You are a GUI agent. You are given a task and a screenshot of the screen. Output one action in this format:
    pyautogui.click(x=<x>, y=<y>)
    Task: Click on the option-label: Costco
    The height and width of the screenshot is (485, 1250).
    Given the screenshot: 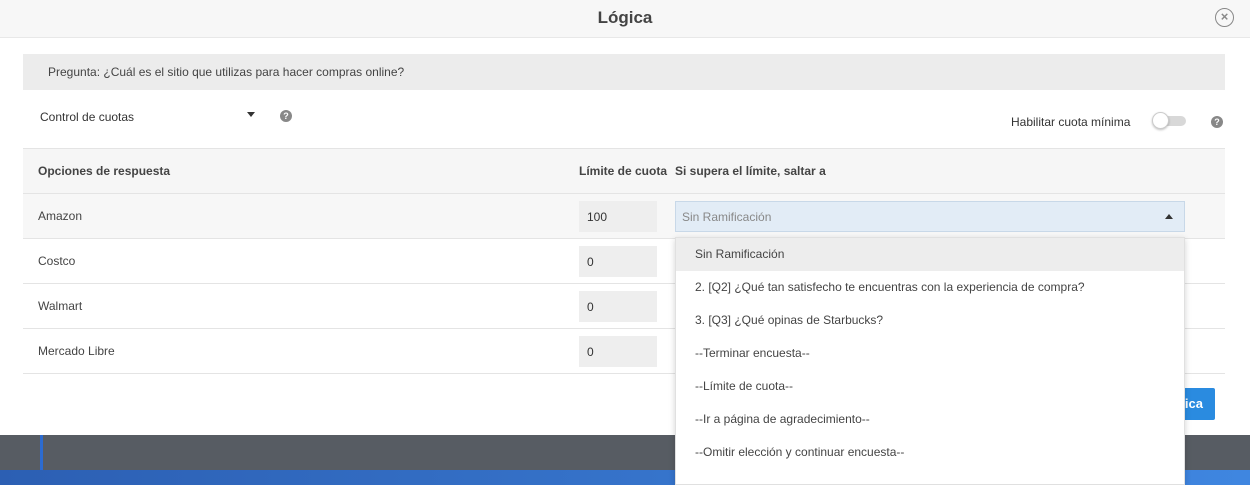 What is the action you would take?
    pyautogui.click(x=57, y=261)
    